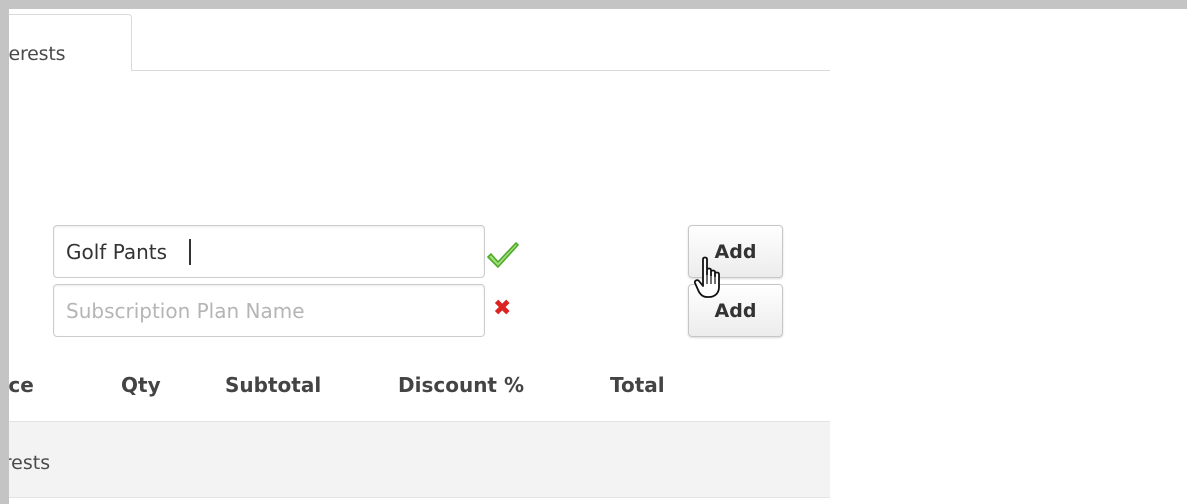 This screenshot has width=1187, height=504. I want to click on text-caret, so click(190, 252).